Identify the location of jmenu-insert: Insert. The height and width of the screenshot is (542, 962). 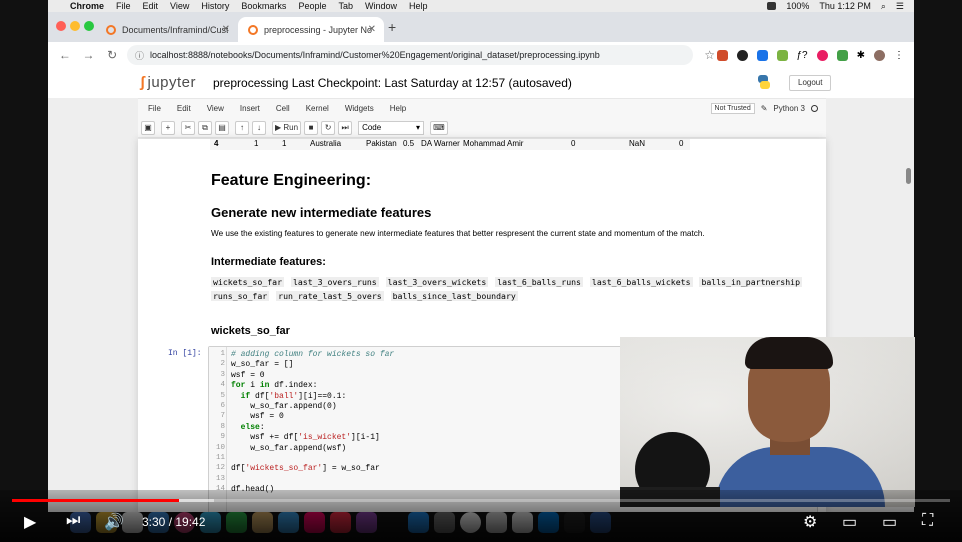
(250, 108).